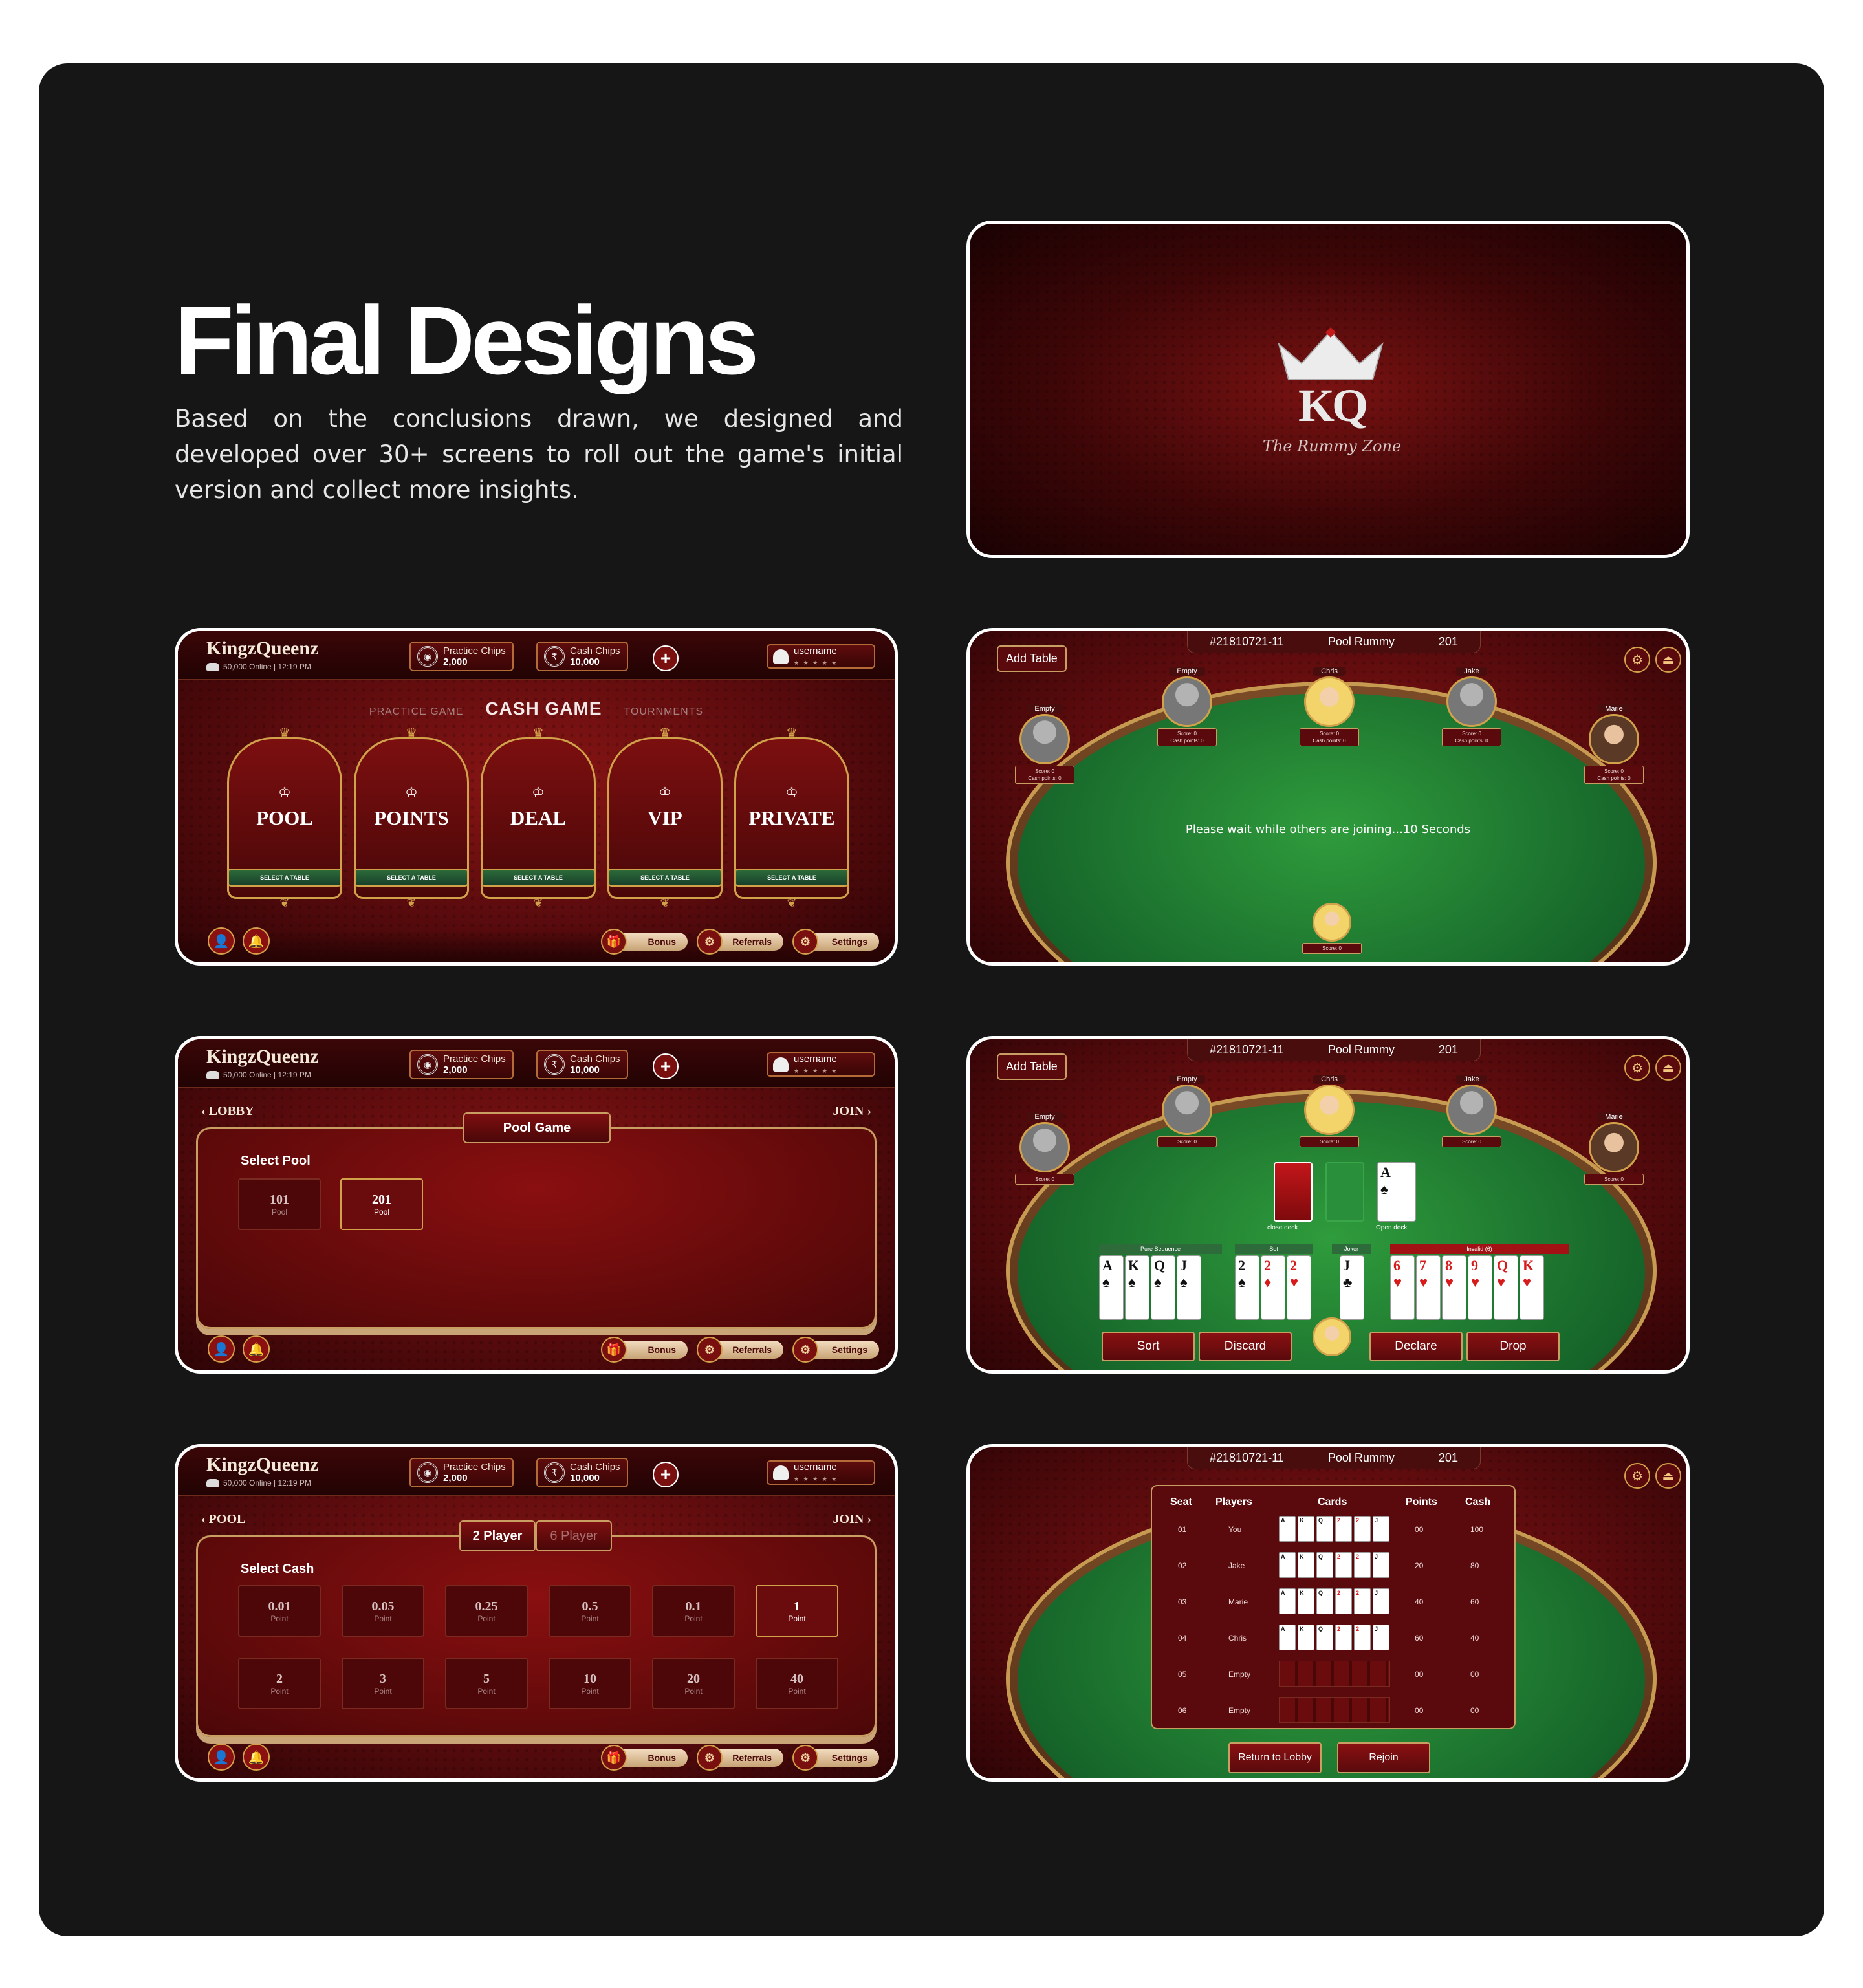  Describe the element at coordinates (1478, 1501) in the screenshot. I see `col-cash: Cash` at that location.